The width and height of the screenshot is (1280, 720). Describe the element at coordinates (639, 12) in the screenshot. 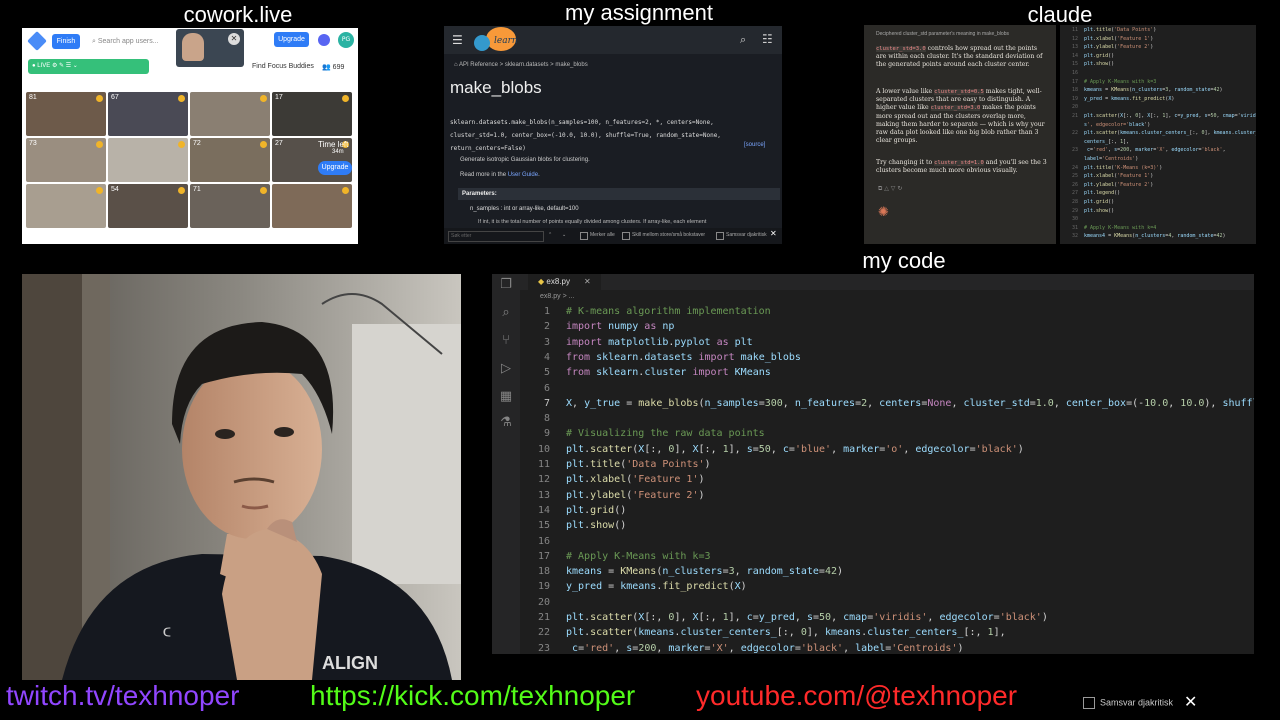

I see `assignment-label: my assignment` at that location.